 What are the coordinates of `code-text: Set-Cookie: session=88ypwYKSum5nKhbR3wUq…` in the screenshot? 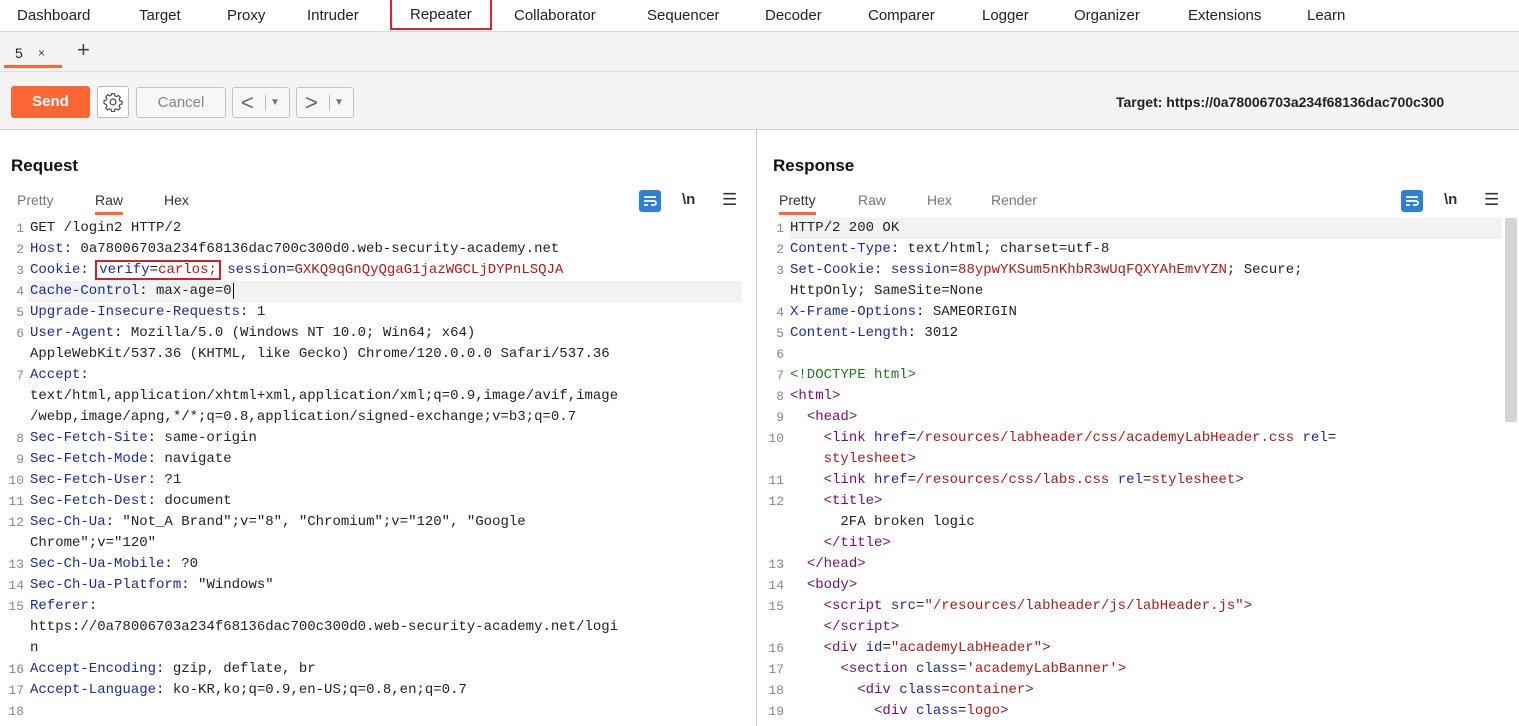 It's located at (1046, 270).